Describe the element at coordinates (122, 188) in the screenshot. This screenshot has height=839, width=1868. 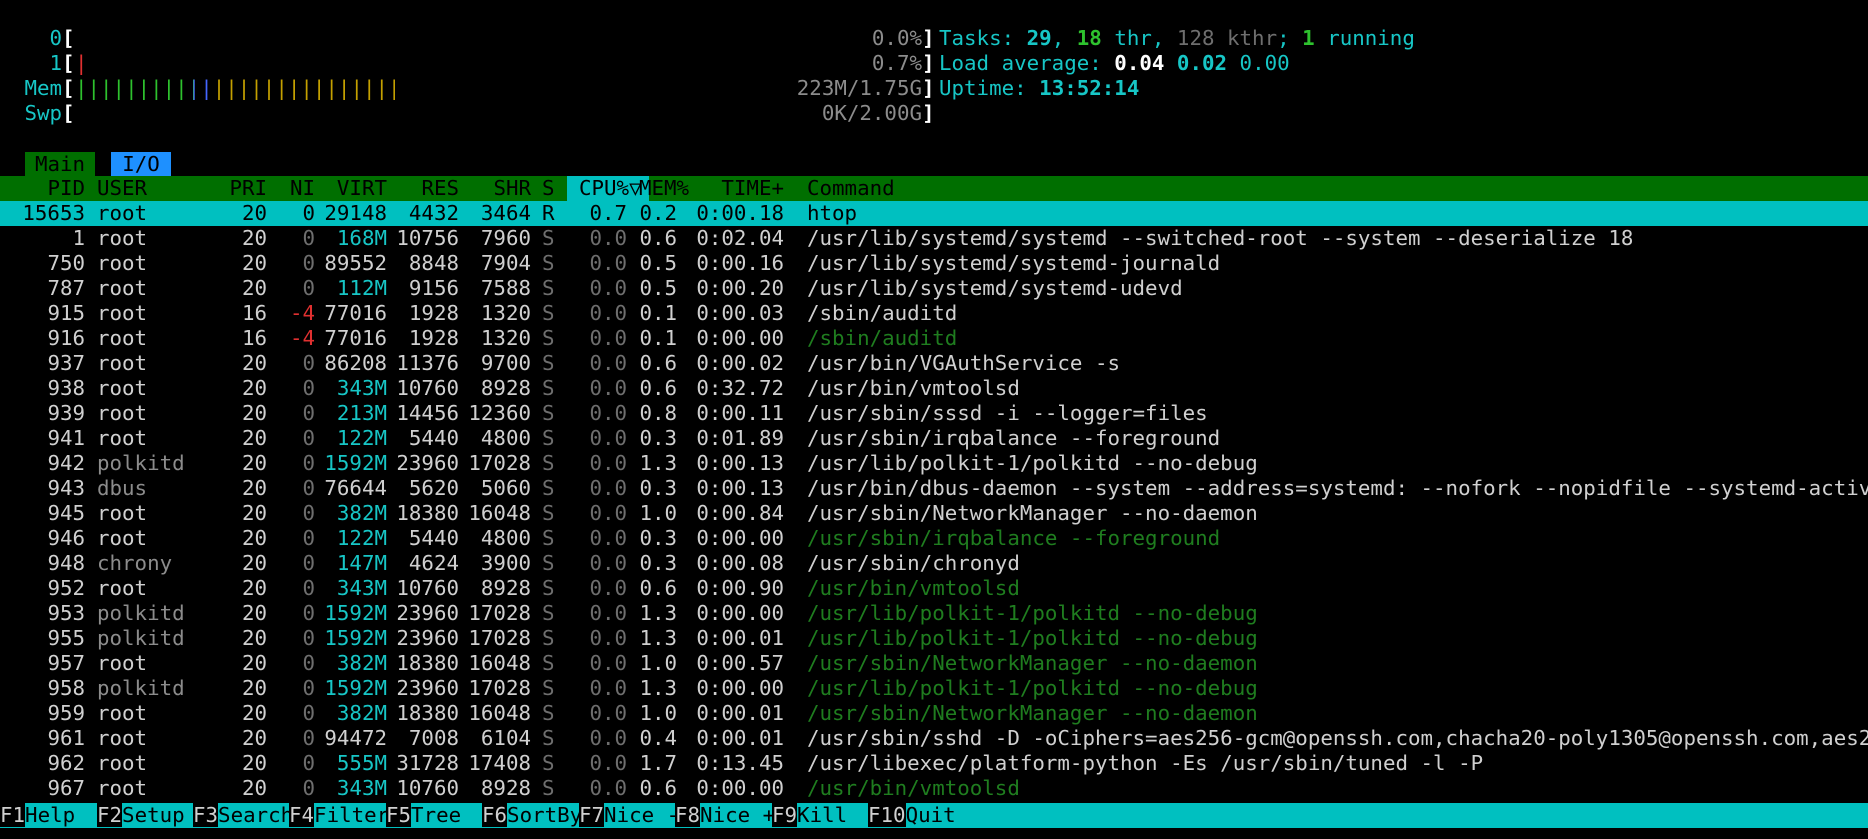
I see `col-user: USER` at that location.